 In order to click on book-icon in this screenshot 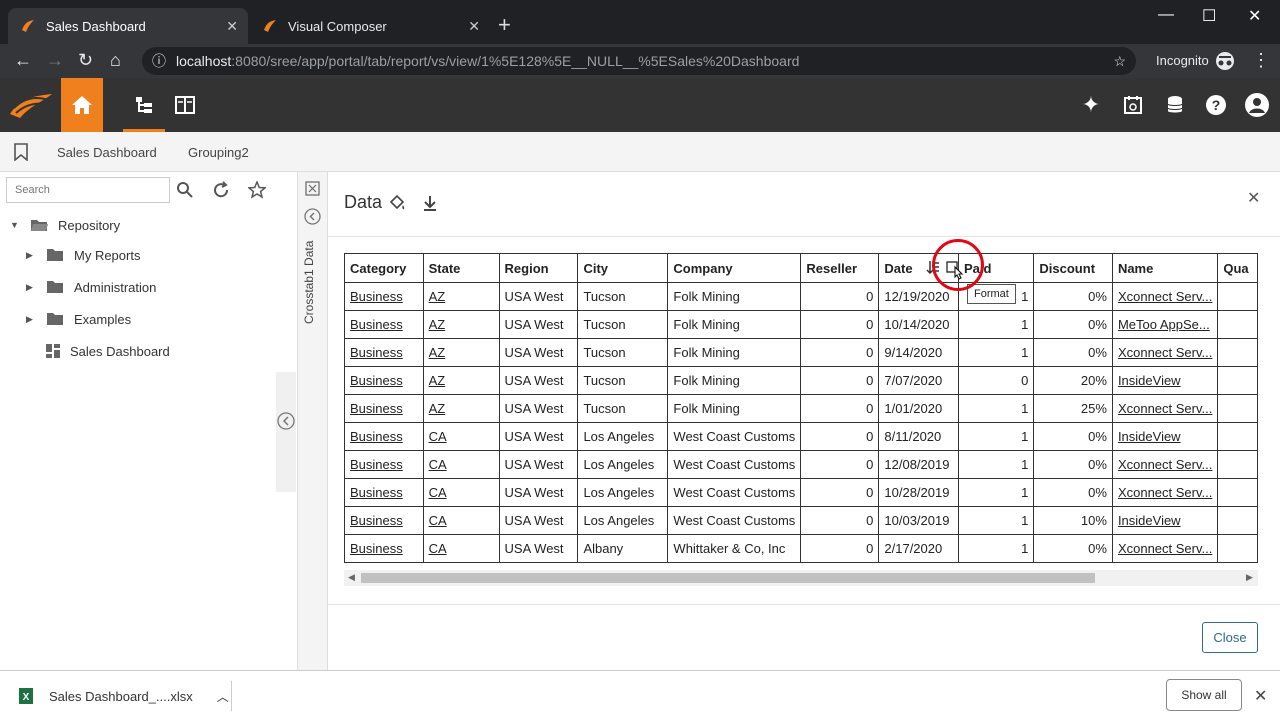, I will do `click(185, 105)`.